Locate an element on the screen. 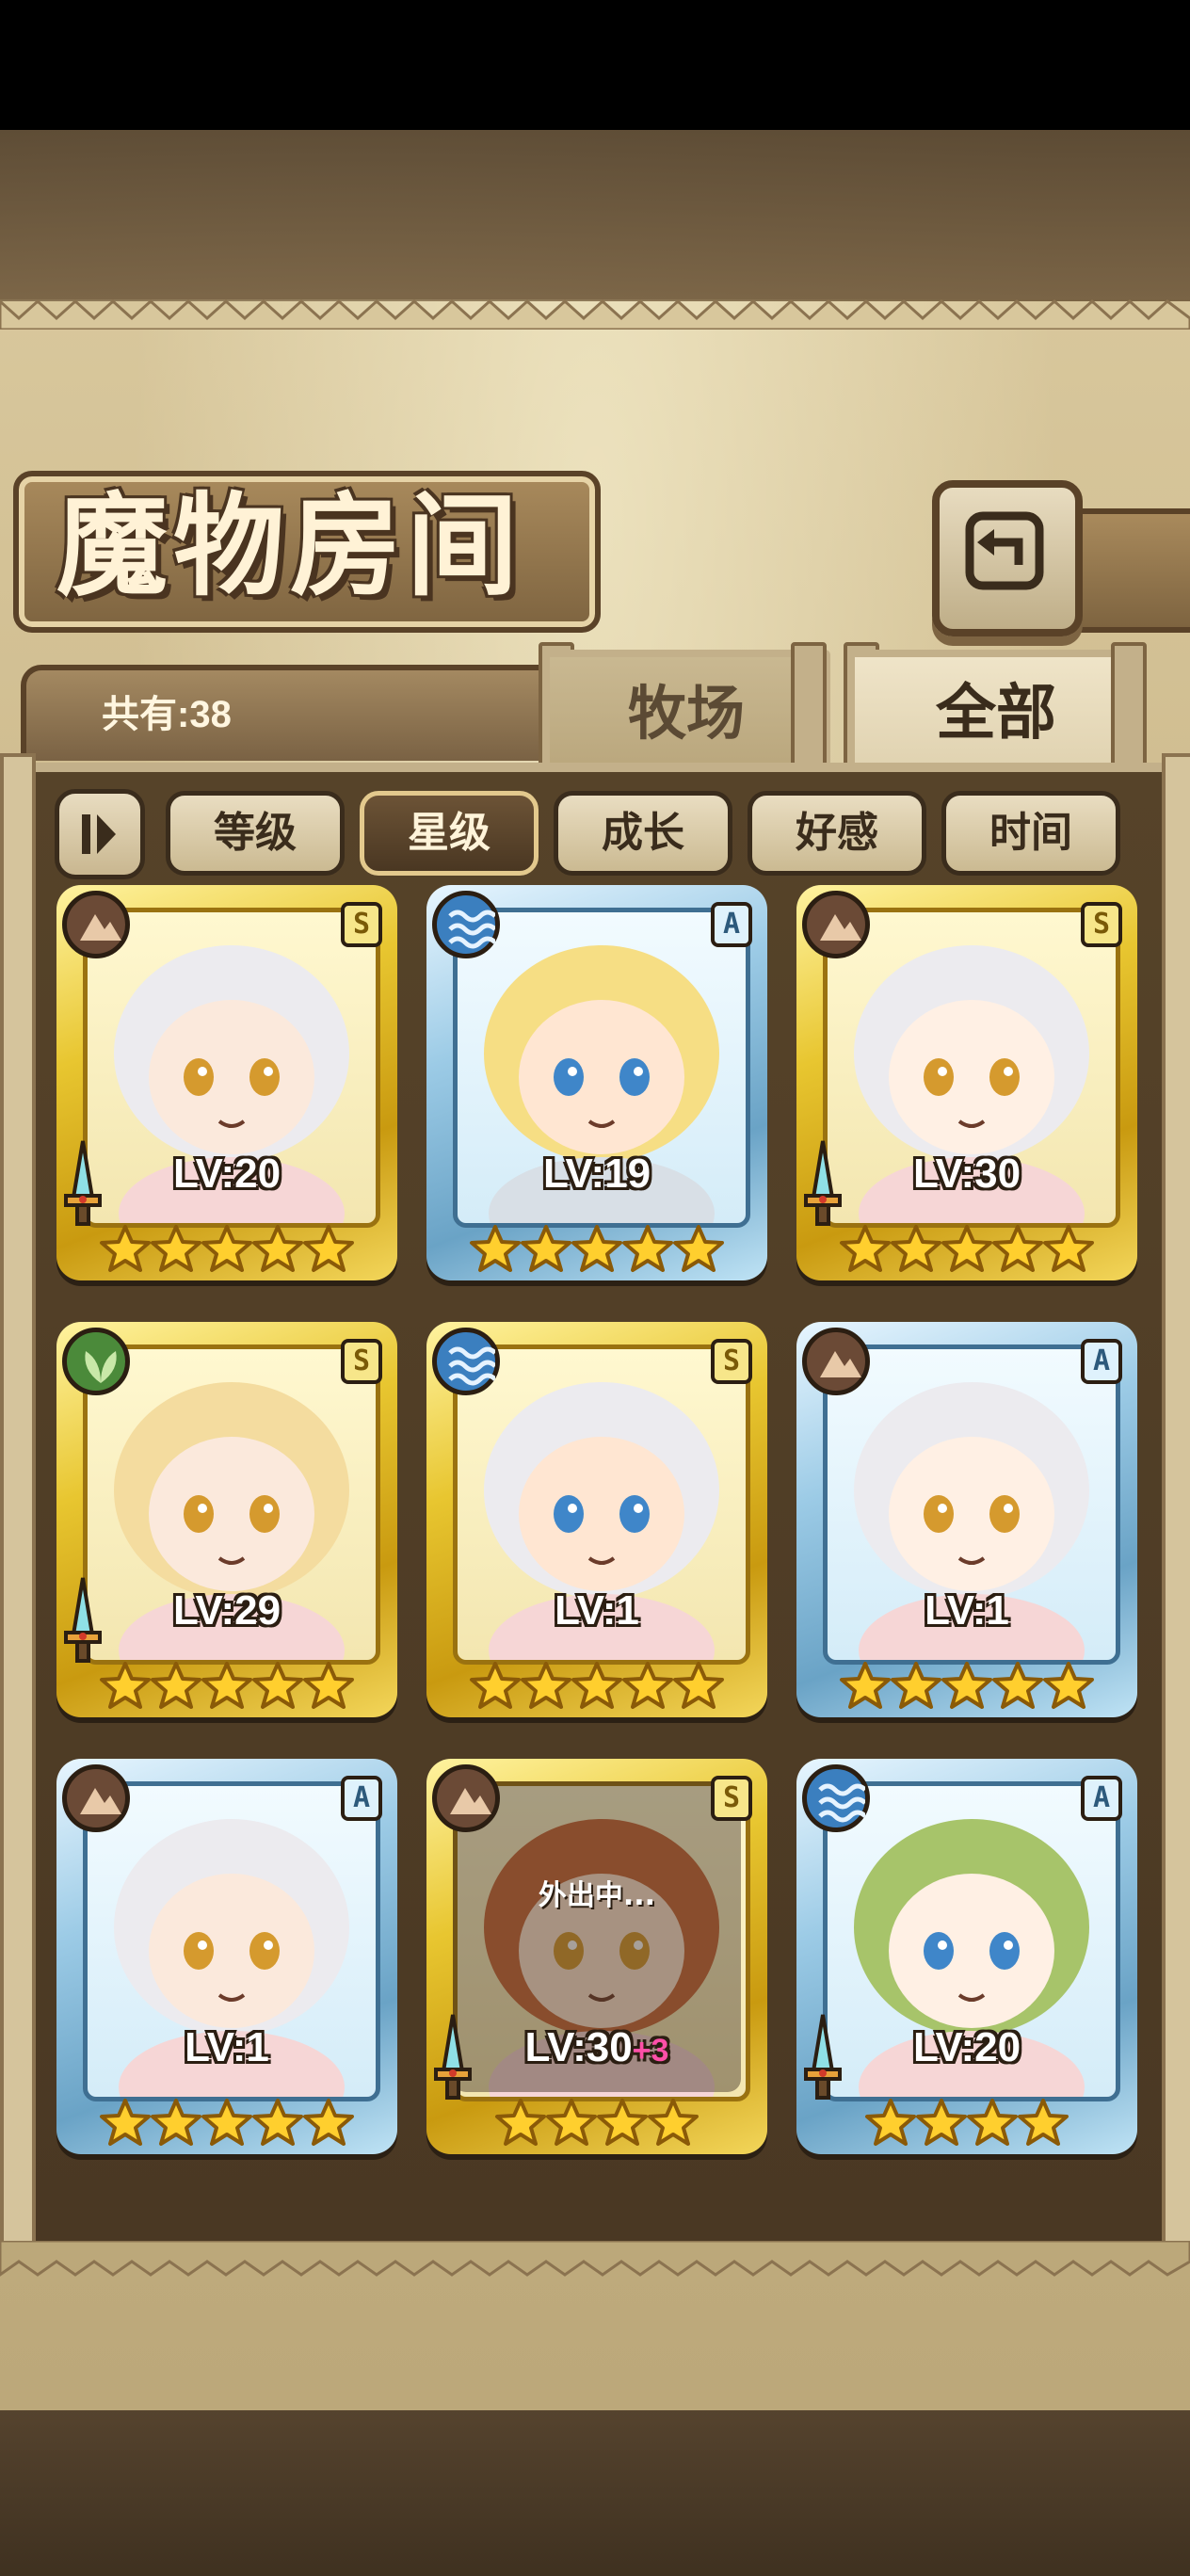 The height and width of the screenshot is (2576, 1190). collection-count: 共有:38 is located at coordinates (167, 714).